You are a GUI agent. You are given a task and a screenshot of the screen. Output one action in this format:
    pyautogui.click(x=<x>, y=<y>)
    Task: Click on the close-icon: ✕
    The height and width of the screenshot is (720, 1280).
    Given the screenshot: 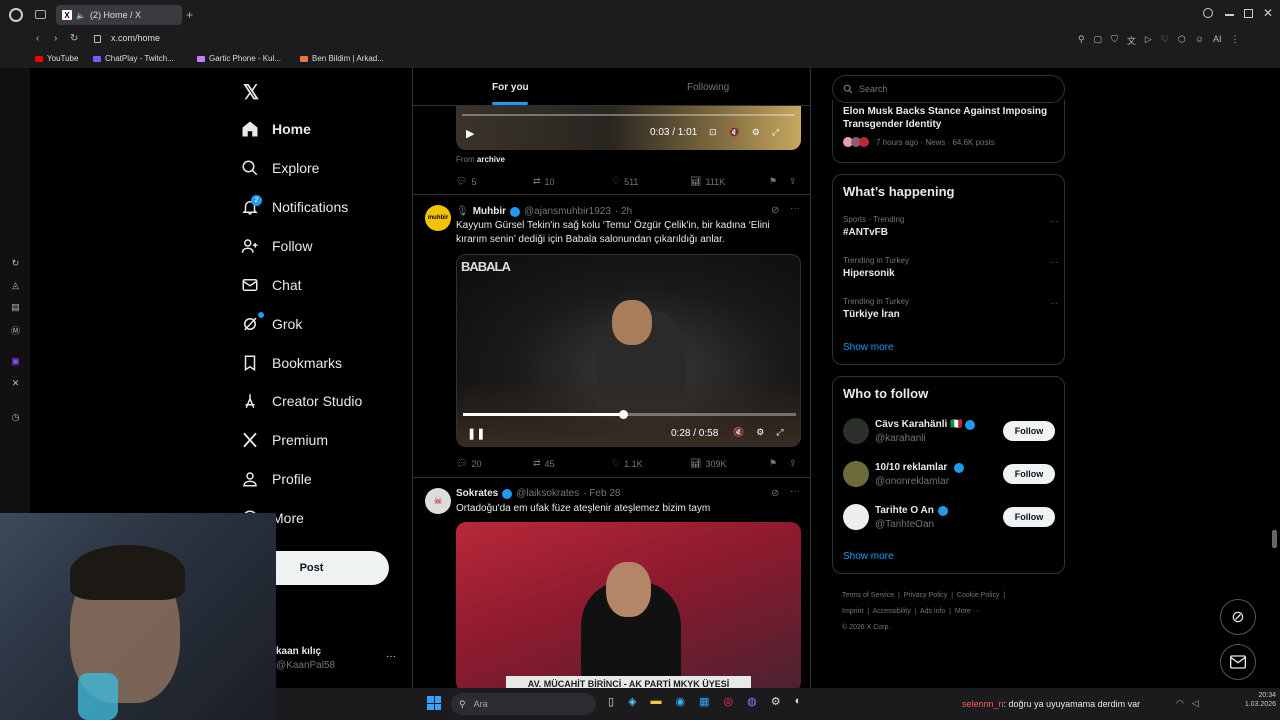 What is the action you would take?
    pyautogui.click(x=1268, y=13)
    